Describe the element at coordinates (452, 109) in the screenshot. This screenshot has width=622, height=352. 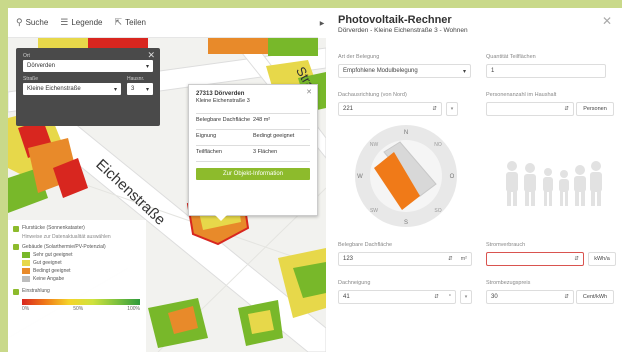
I see `orientation-unit-select: ▾` at that location.